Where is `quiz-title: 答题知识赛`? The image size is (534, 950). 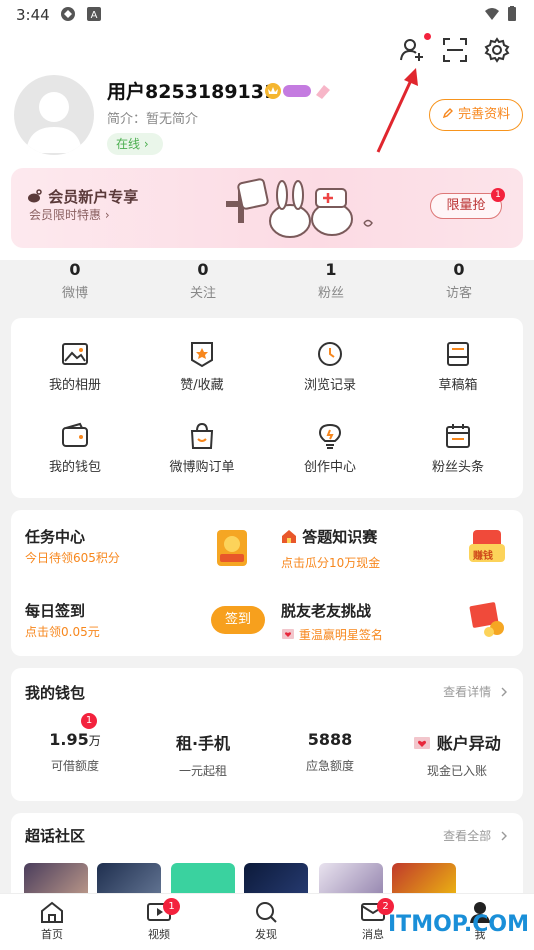
quiz-title: 答题知识赛 is located at coordinates (329, 536).